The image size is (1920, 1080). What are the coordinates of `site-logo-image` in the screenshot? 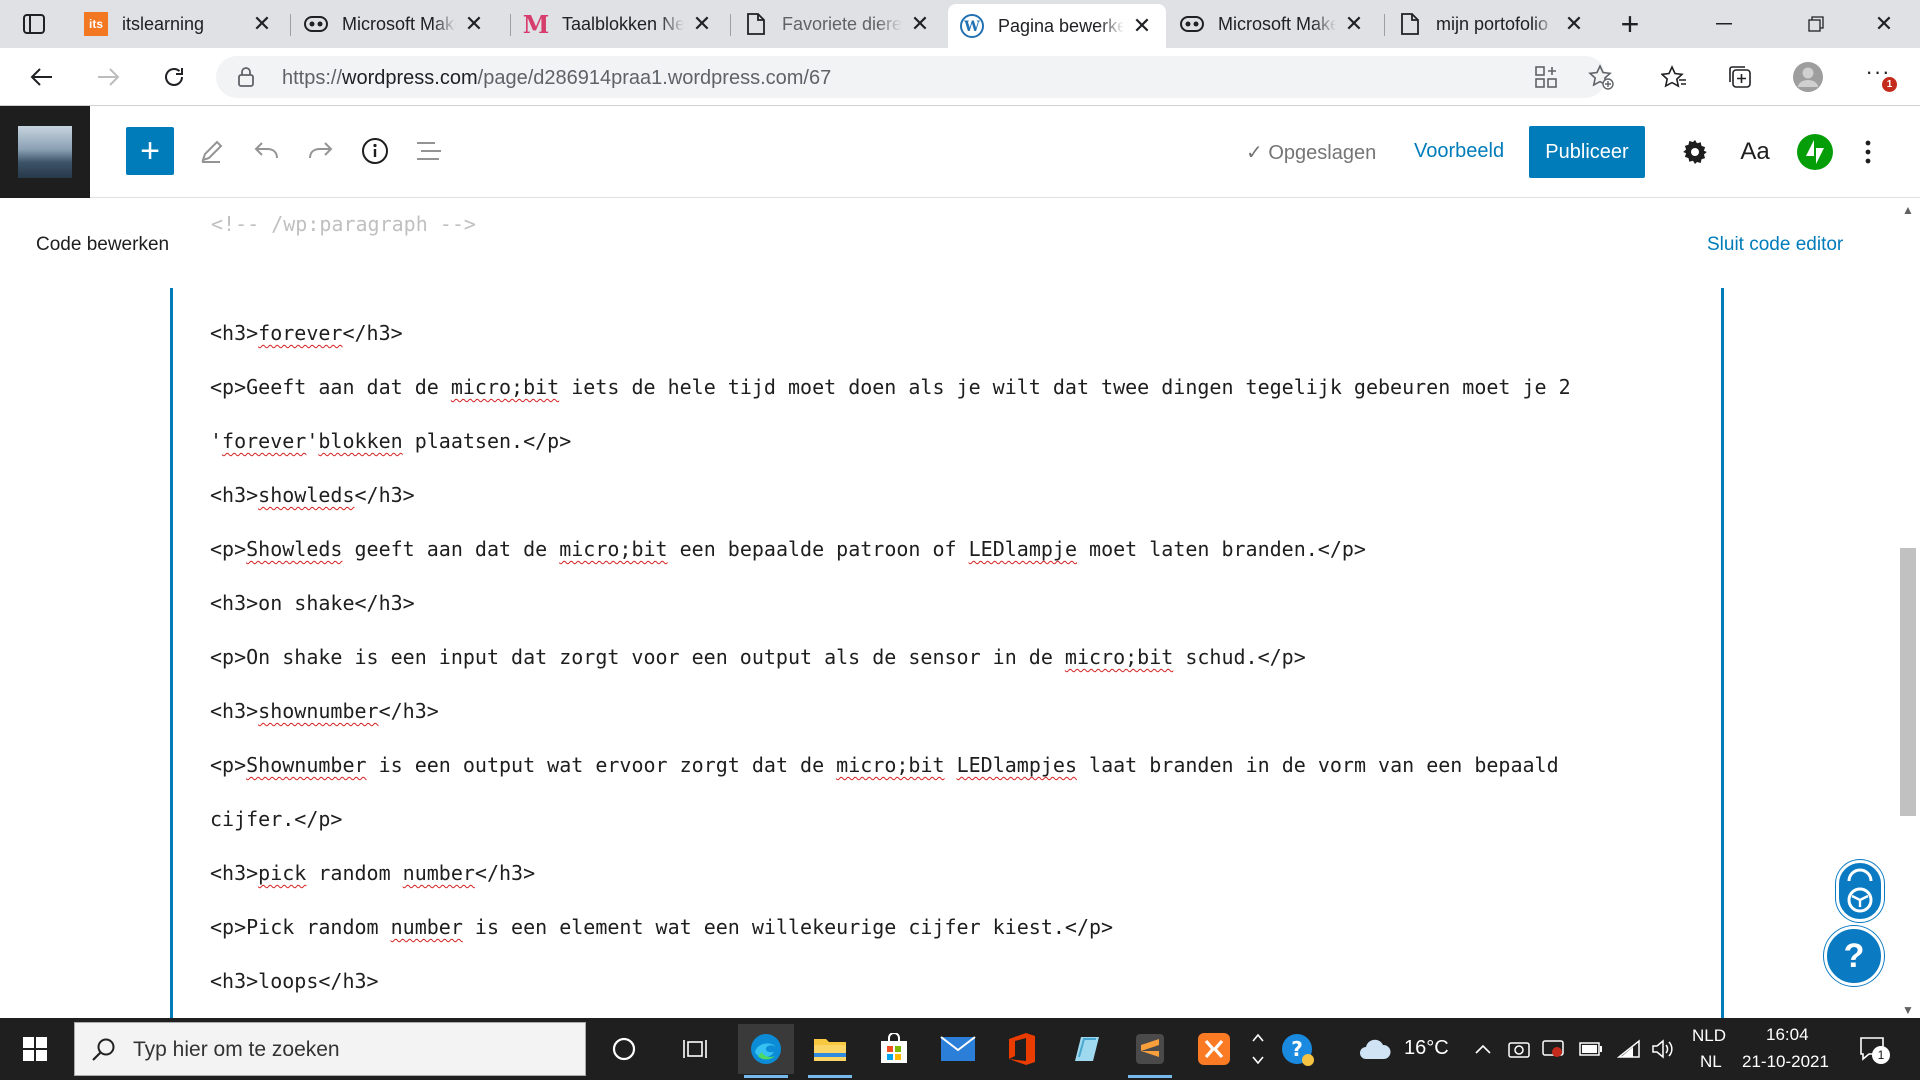 It's located at (45, 152).